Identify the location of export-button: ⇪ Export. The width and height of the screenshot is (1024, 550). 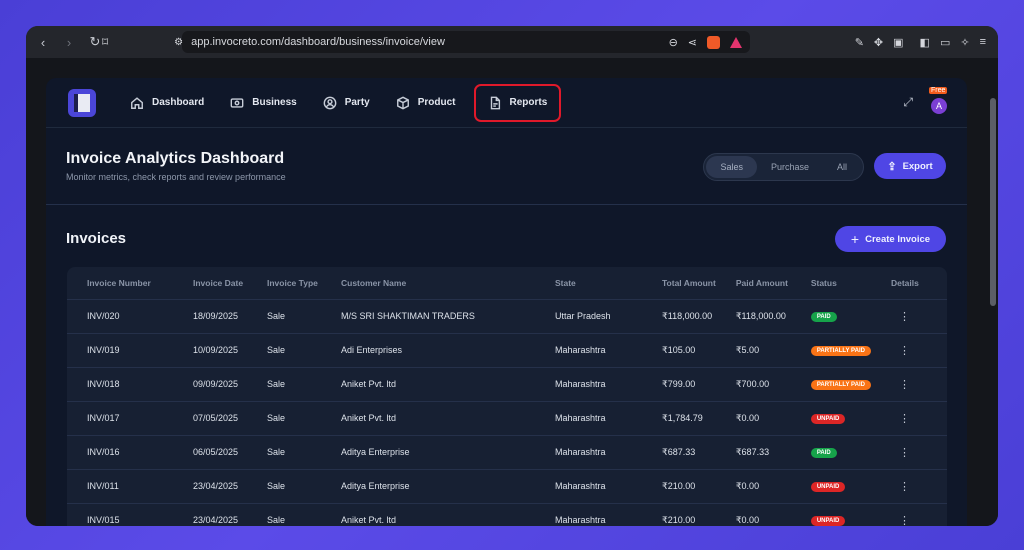
(910, 166).